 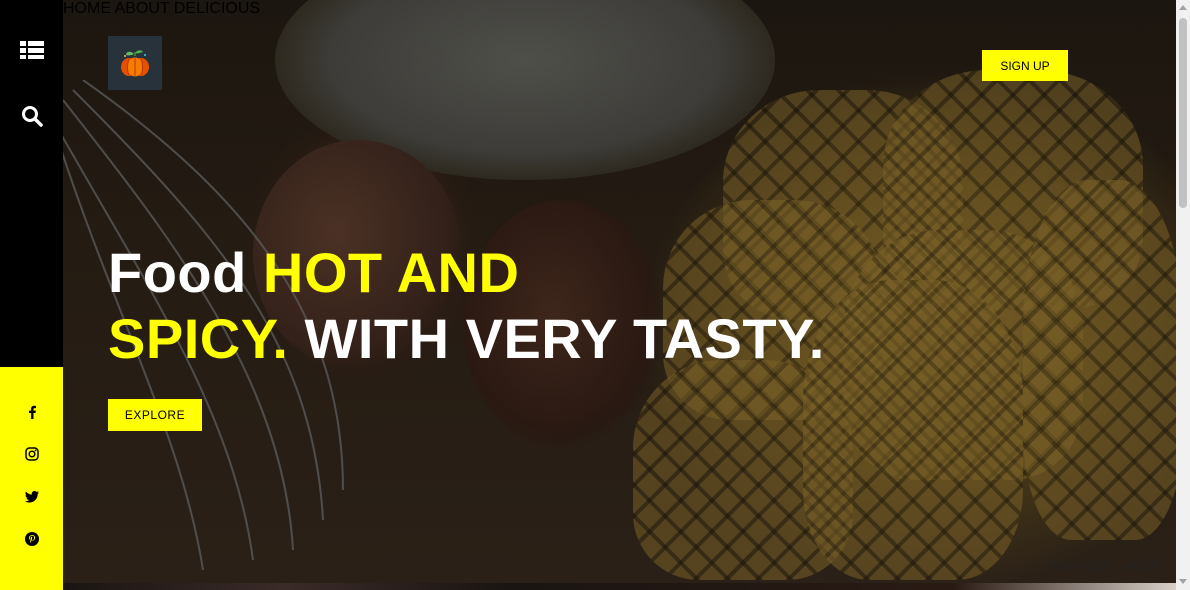 What do you see at coordinates (1183, 113) in the screenshot?
I see `scroll-thumb` at bounding box center [1183, 113].